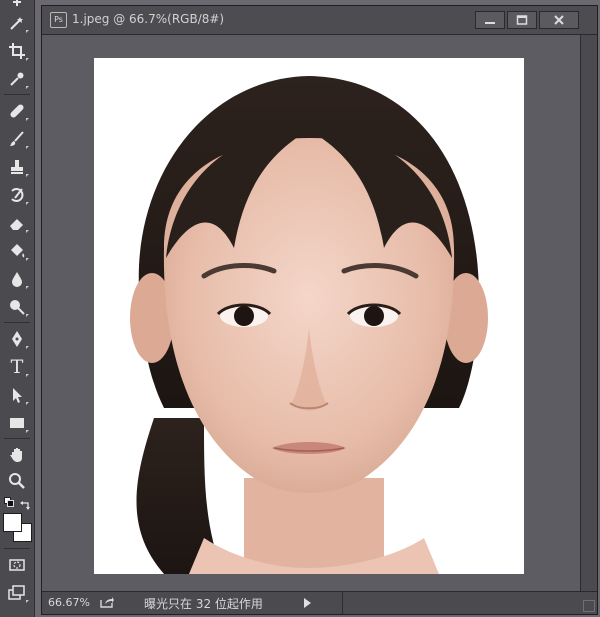 Image resolution: width=600 pixels, height=617 pixels. What do you see at coordinates (319, 602) in the screenshot?
I see `status-bar: 66.67% 曝光只在 32 位起作用` at bounding box center [319, 602].